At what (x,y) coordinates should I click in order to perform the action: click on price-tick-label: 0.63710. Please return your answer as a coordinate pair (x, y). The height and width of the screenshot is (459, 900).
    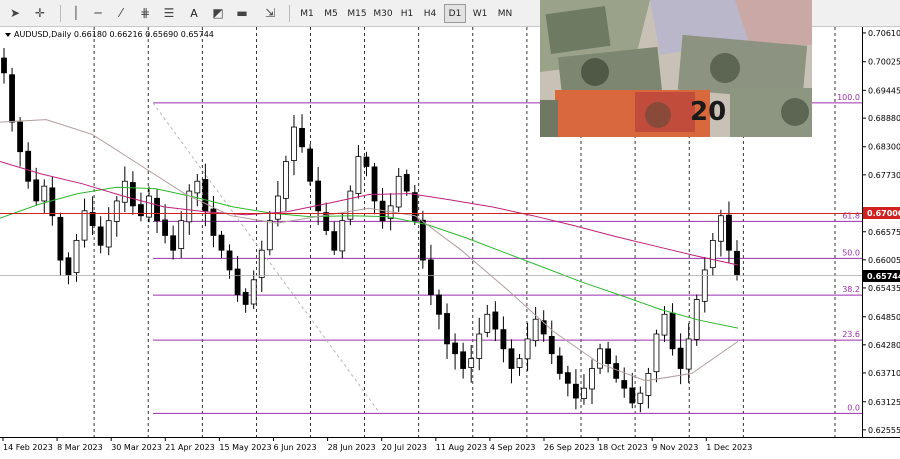
    Looking at the image, I should click on (884, 373).